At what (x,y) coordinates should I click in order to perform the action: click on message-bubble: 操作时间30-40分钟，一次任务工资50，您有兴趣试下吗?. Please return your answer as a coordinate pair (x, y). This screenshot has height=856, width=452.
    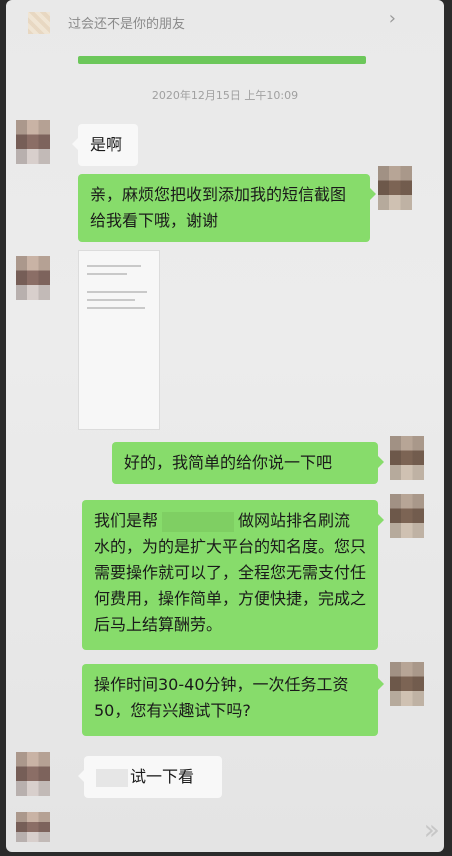
    Looking at the image, I should click on (233, 700).